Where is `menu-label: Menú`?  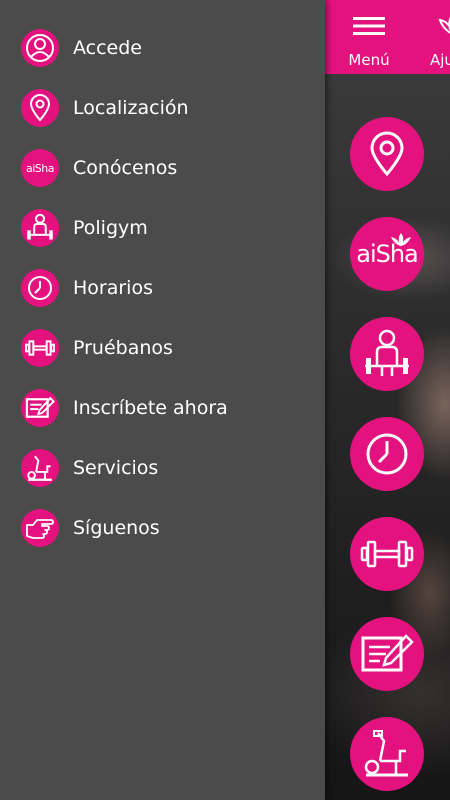 menu-label: Menú is located at coordinates (369, 60).